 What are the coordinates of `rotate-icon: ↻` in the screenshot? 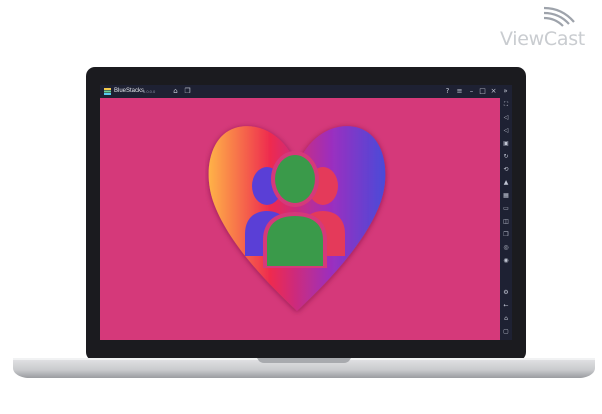 It's located at (506, 157).